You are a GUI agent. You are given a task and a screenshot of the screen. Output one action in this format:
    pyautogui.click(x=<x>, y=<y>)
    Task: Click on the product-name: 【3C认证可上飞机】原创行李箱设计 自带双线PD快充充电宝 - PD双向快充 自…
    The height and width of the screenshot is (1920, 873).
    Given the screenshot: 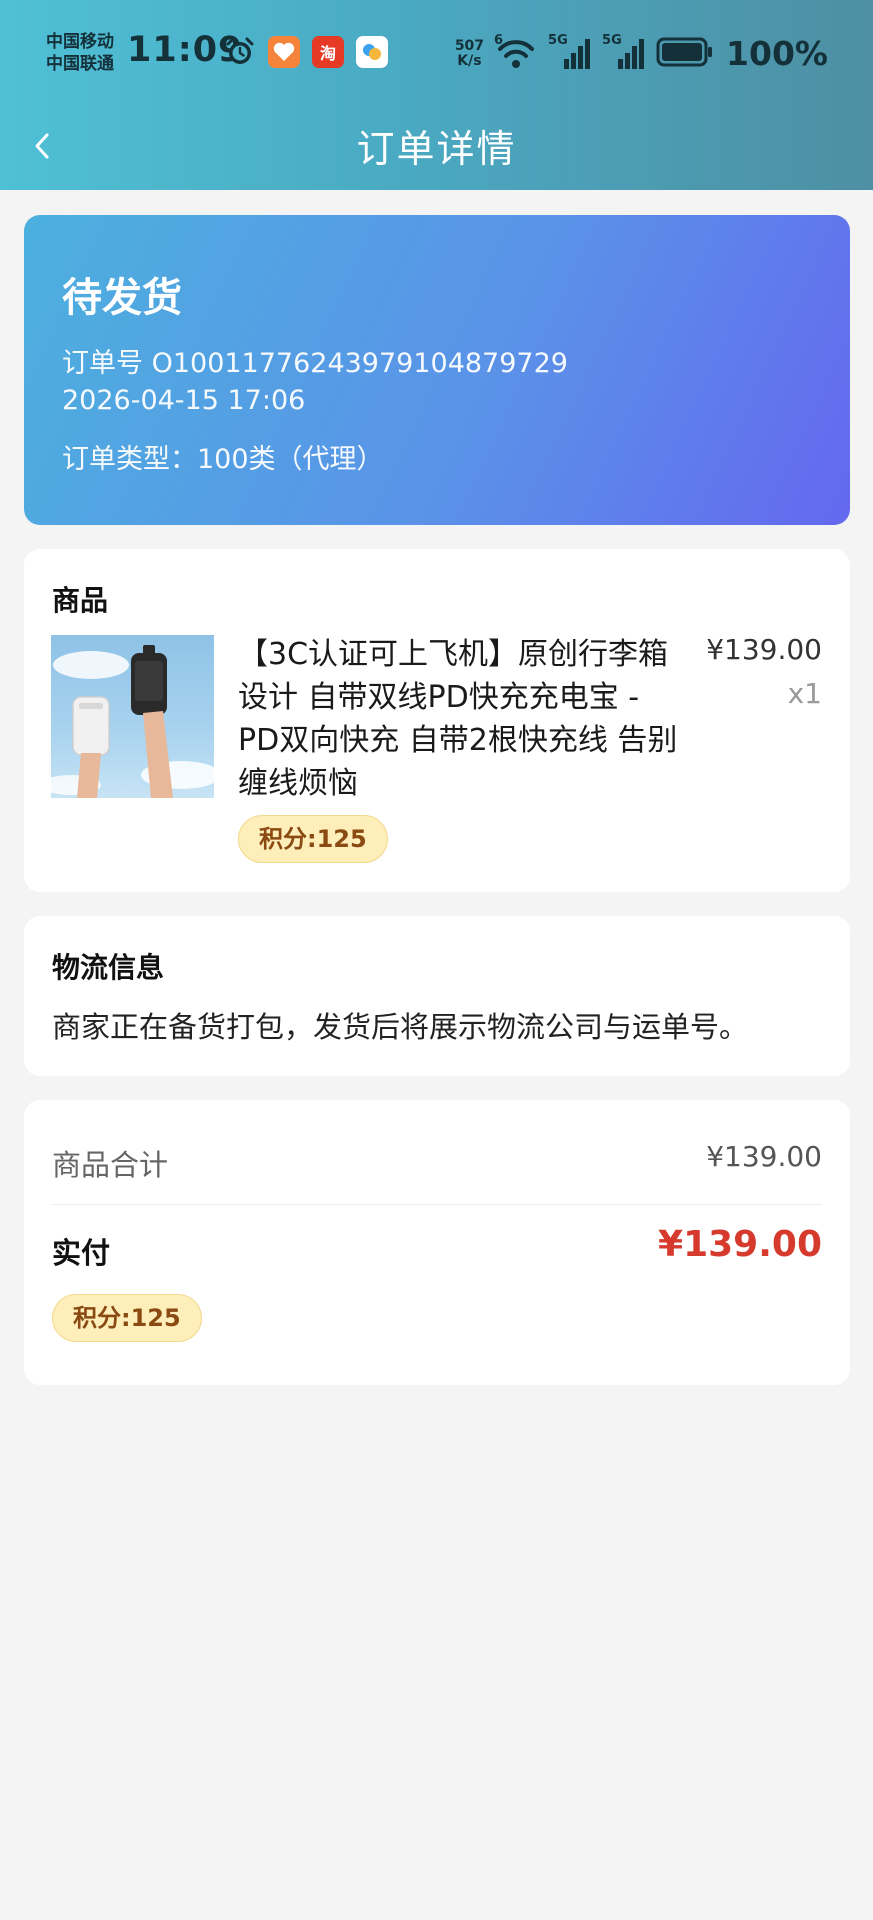 What is the action you would take?
    pyautogui.click(x=463, y=719)
    